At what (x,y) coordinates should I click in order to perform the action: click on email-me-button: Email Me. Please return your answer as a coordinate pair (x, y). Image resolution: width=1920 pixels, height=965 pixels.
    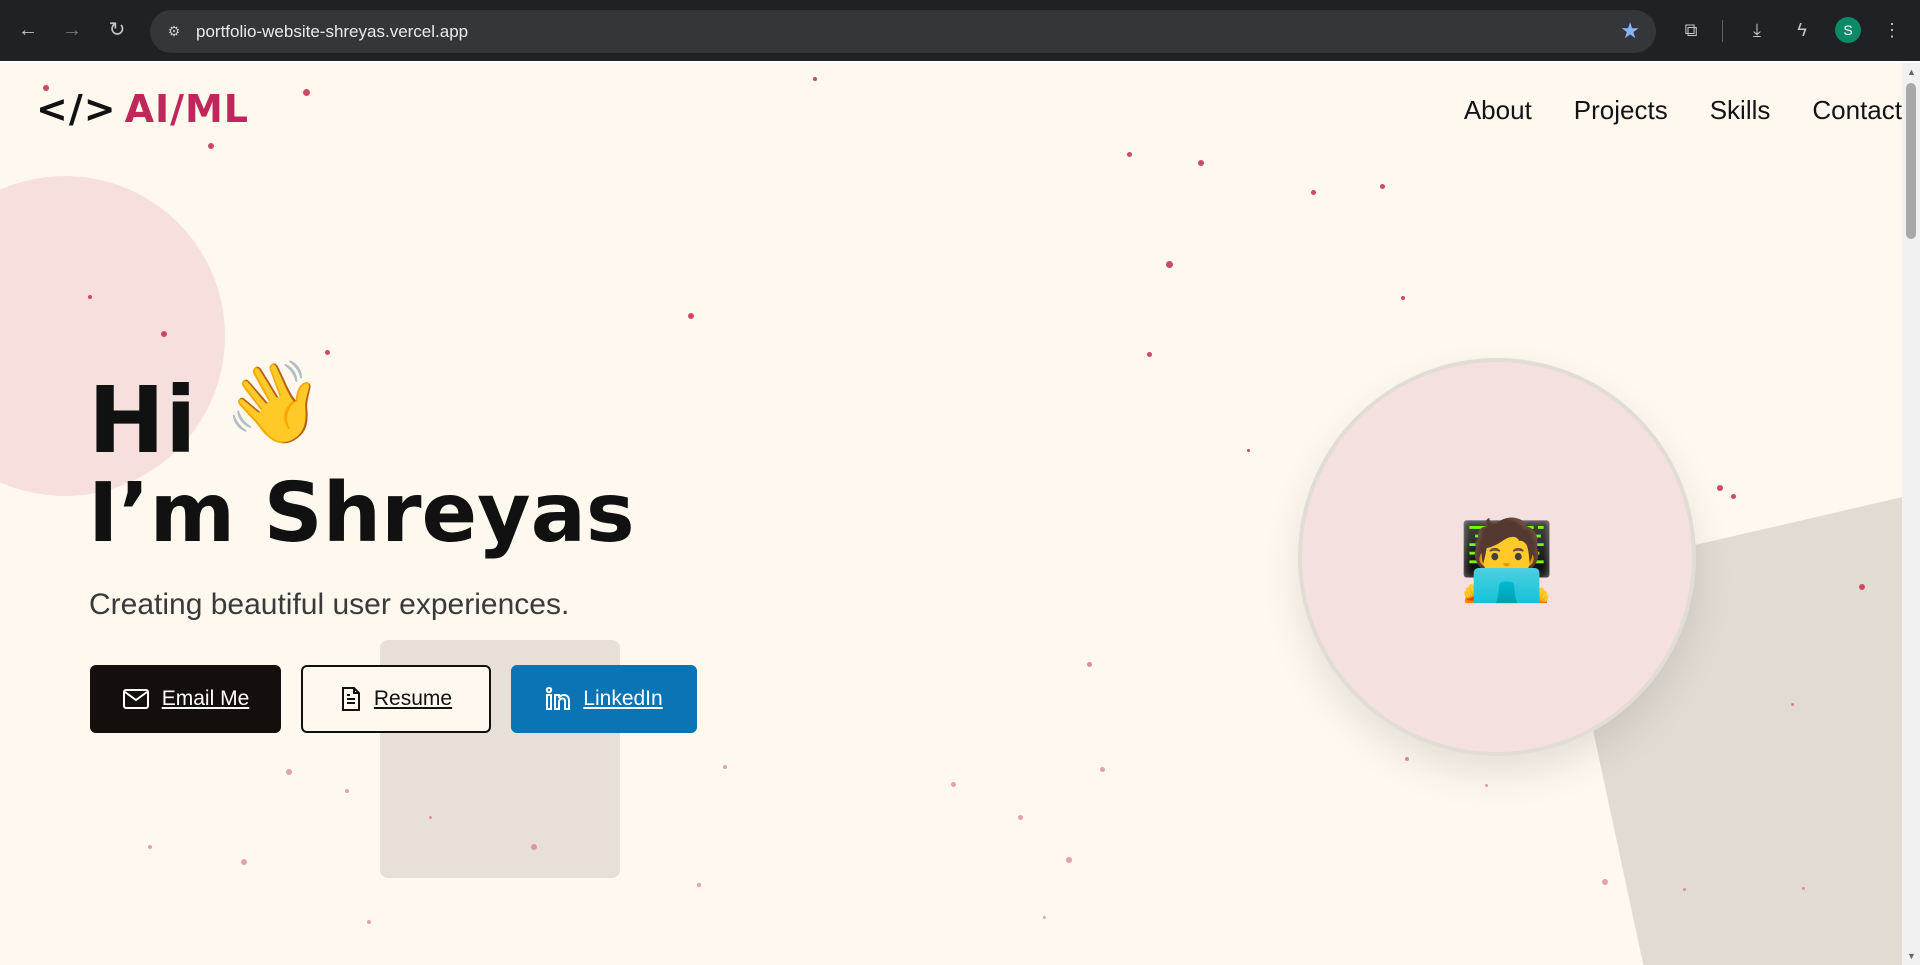
    Looking at the image, I should click on (185, 699).